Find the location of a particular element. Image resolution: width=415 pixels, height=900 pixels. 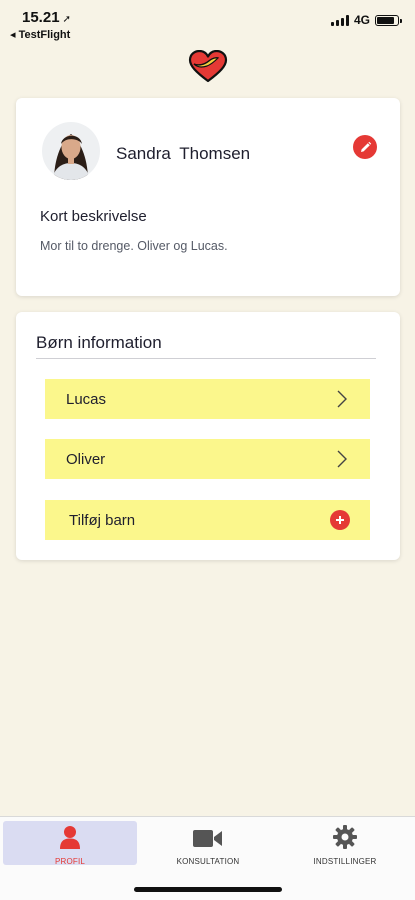

edit-profile-button is located at coordinates (365, 147).